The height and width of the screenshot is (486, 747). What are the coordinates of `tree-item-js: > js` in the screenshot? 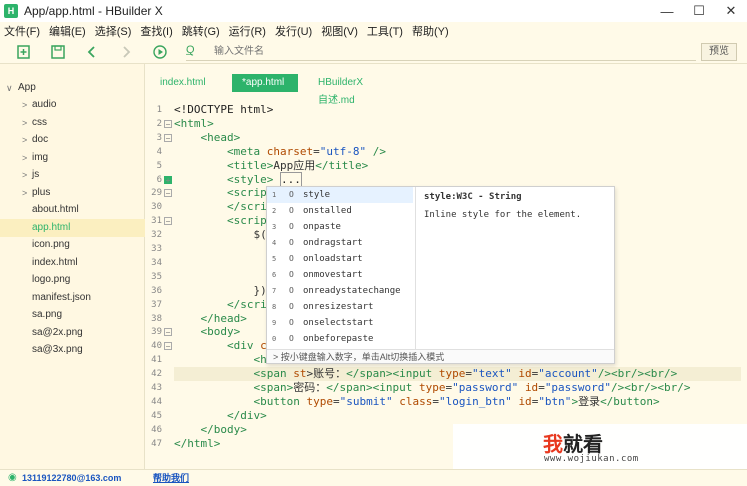 It's located at (72, 175).